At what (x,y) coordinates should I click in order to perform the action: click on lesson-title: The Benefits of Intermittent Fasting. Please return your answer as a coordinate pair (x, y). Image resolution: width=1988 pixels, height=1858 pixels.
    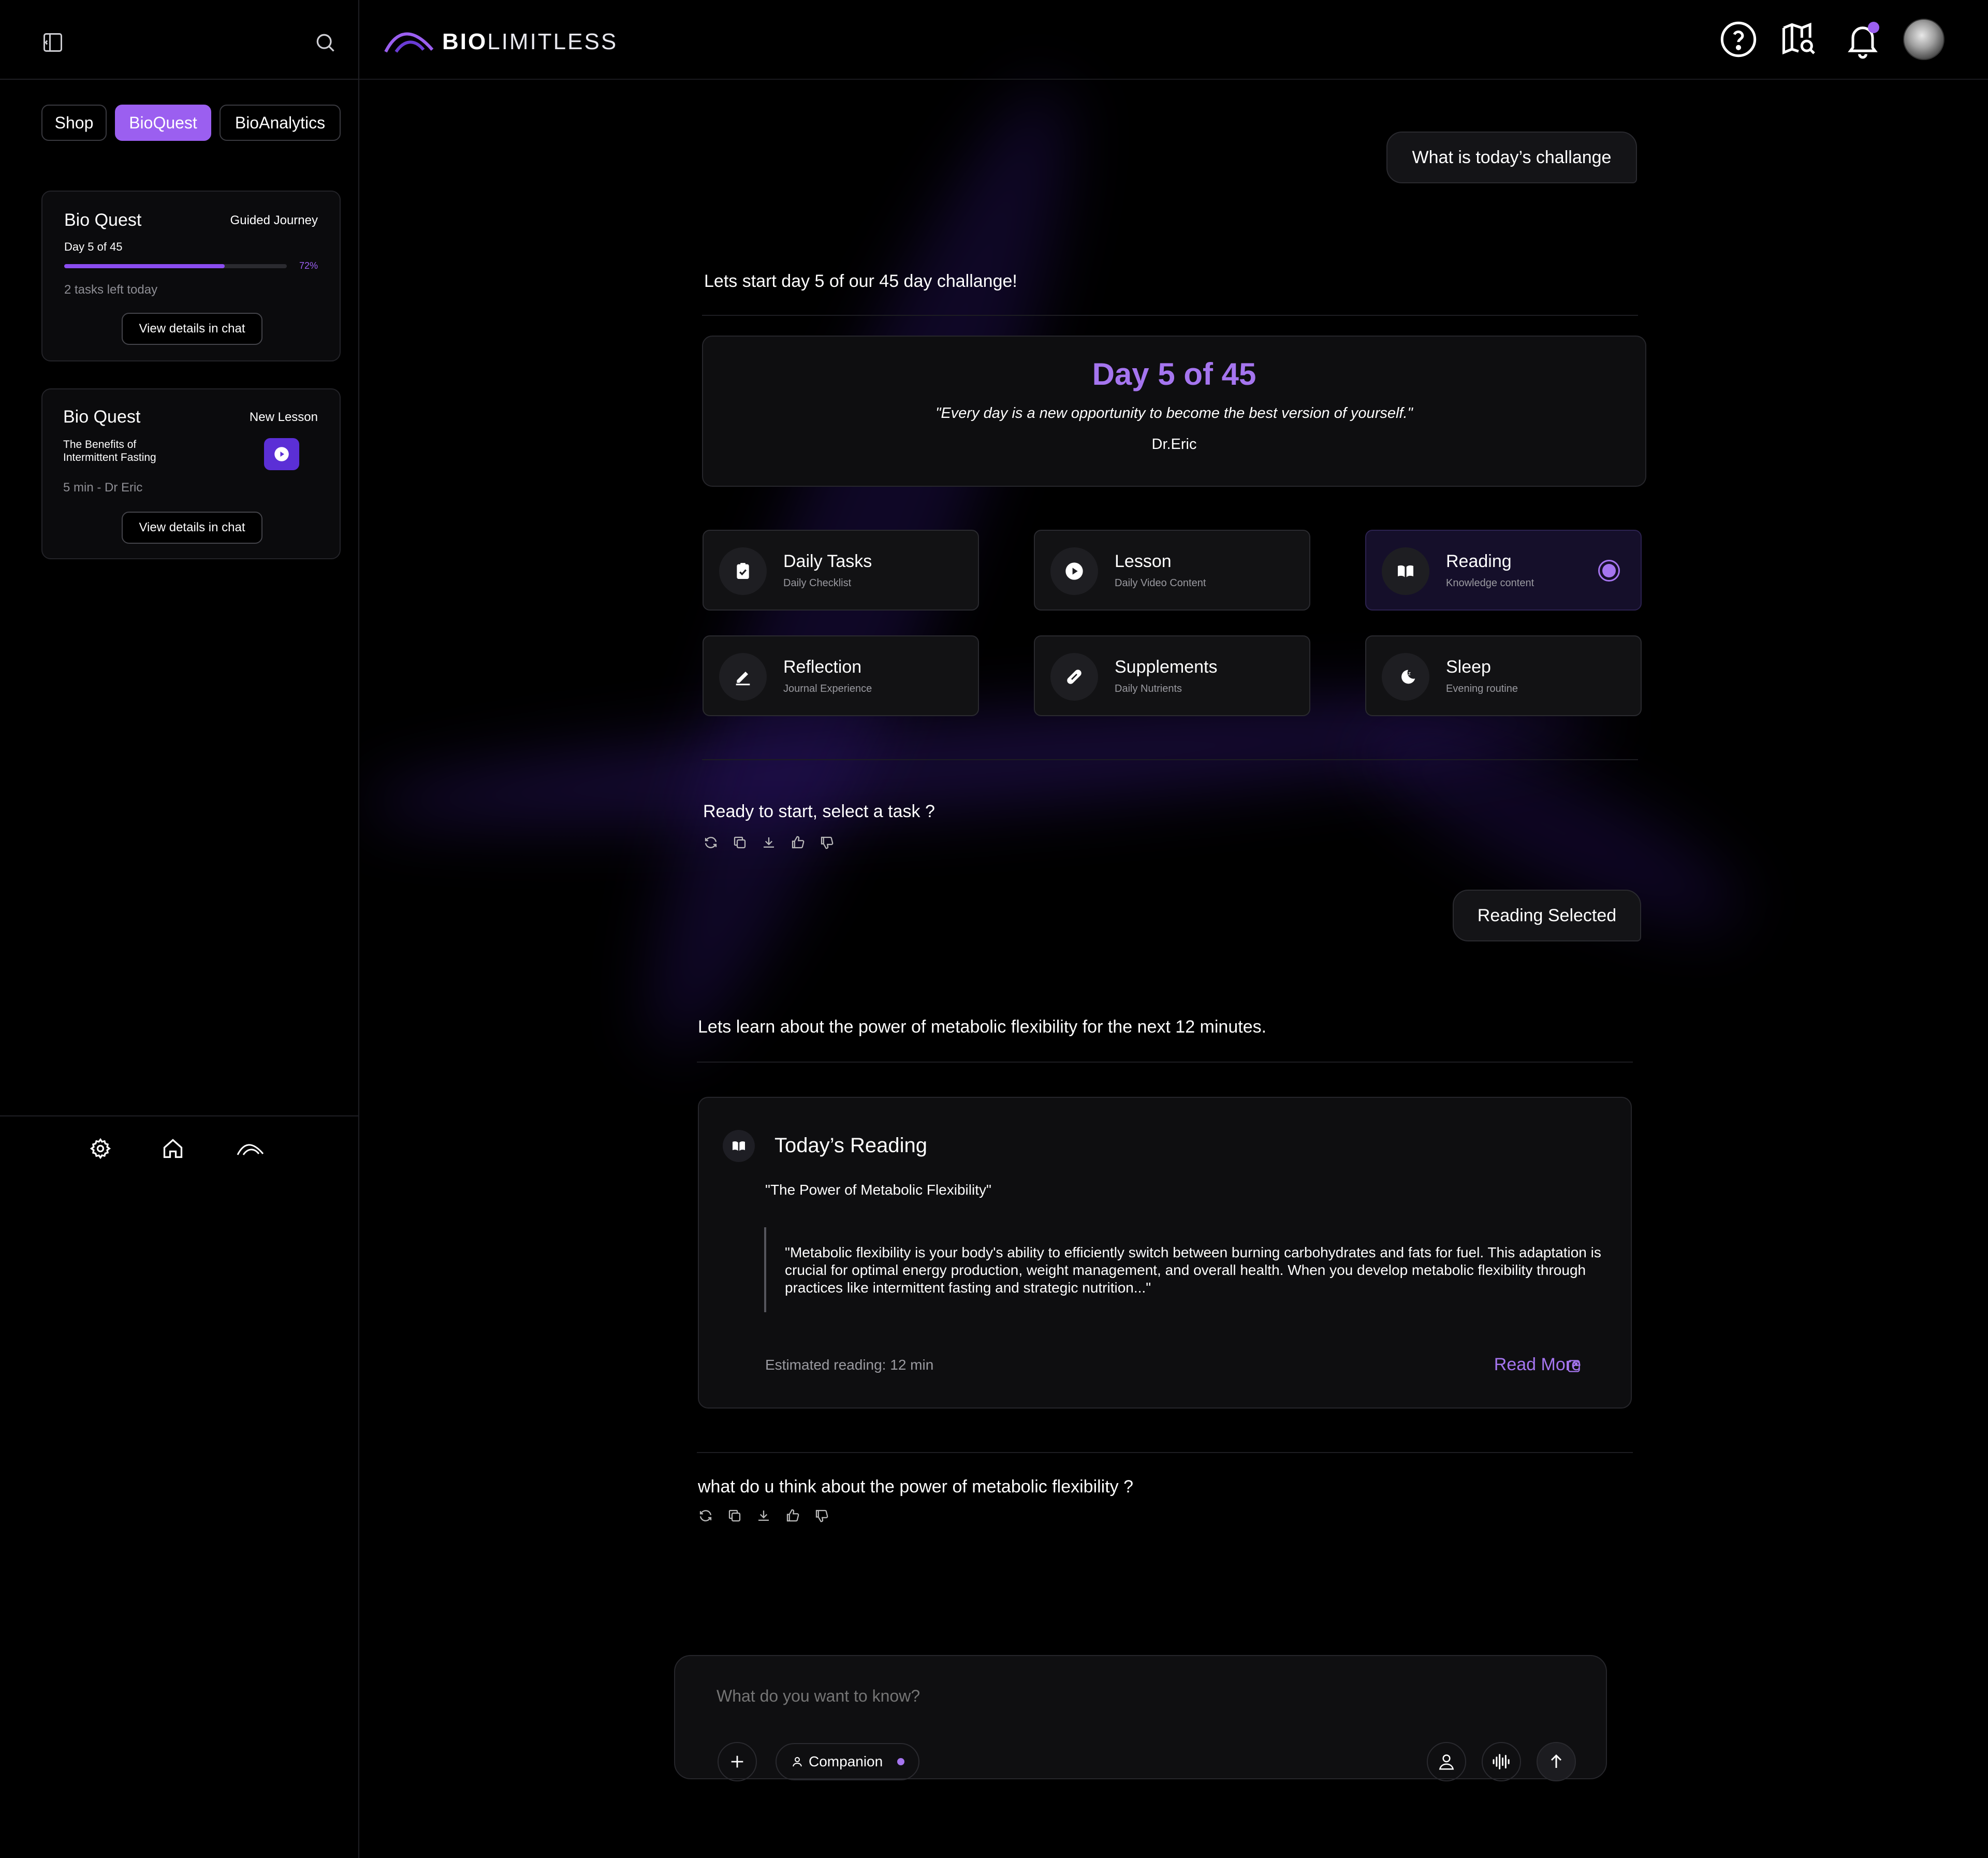
    Looking at the image, I should click on (109, 451).